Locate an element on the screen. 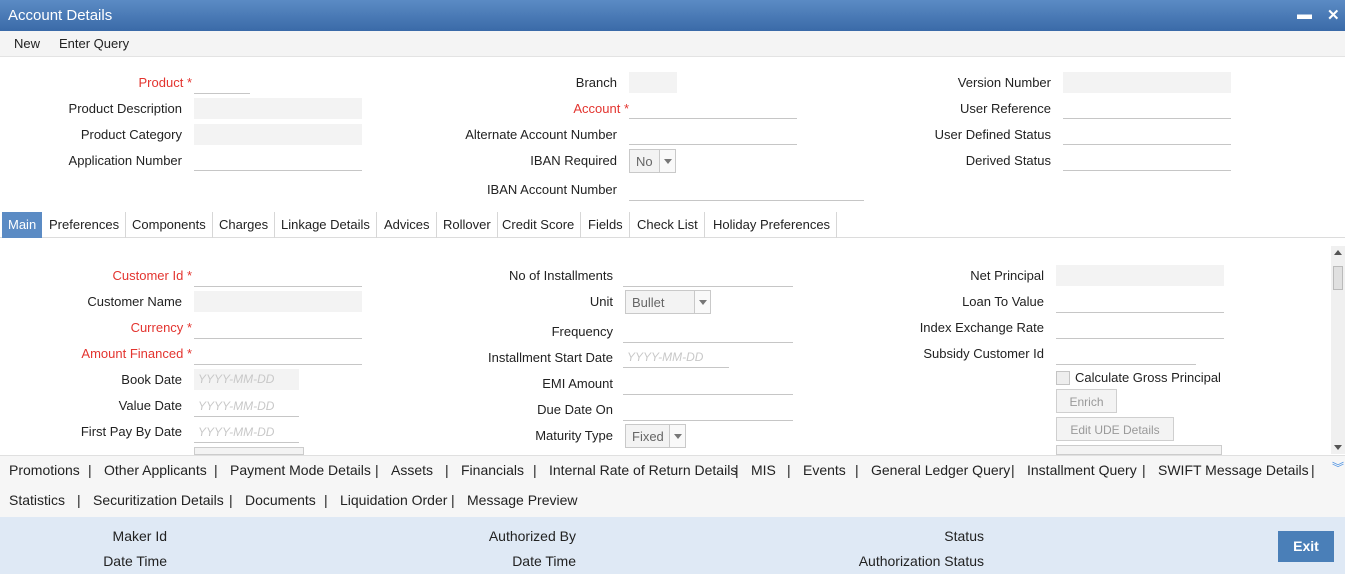 The width and height of the screenshot is (1345, 574). account-input is located at coordinates (713, 108).